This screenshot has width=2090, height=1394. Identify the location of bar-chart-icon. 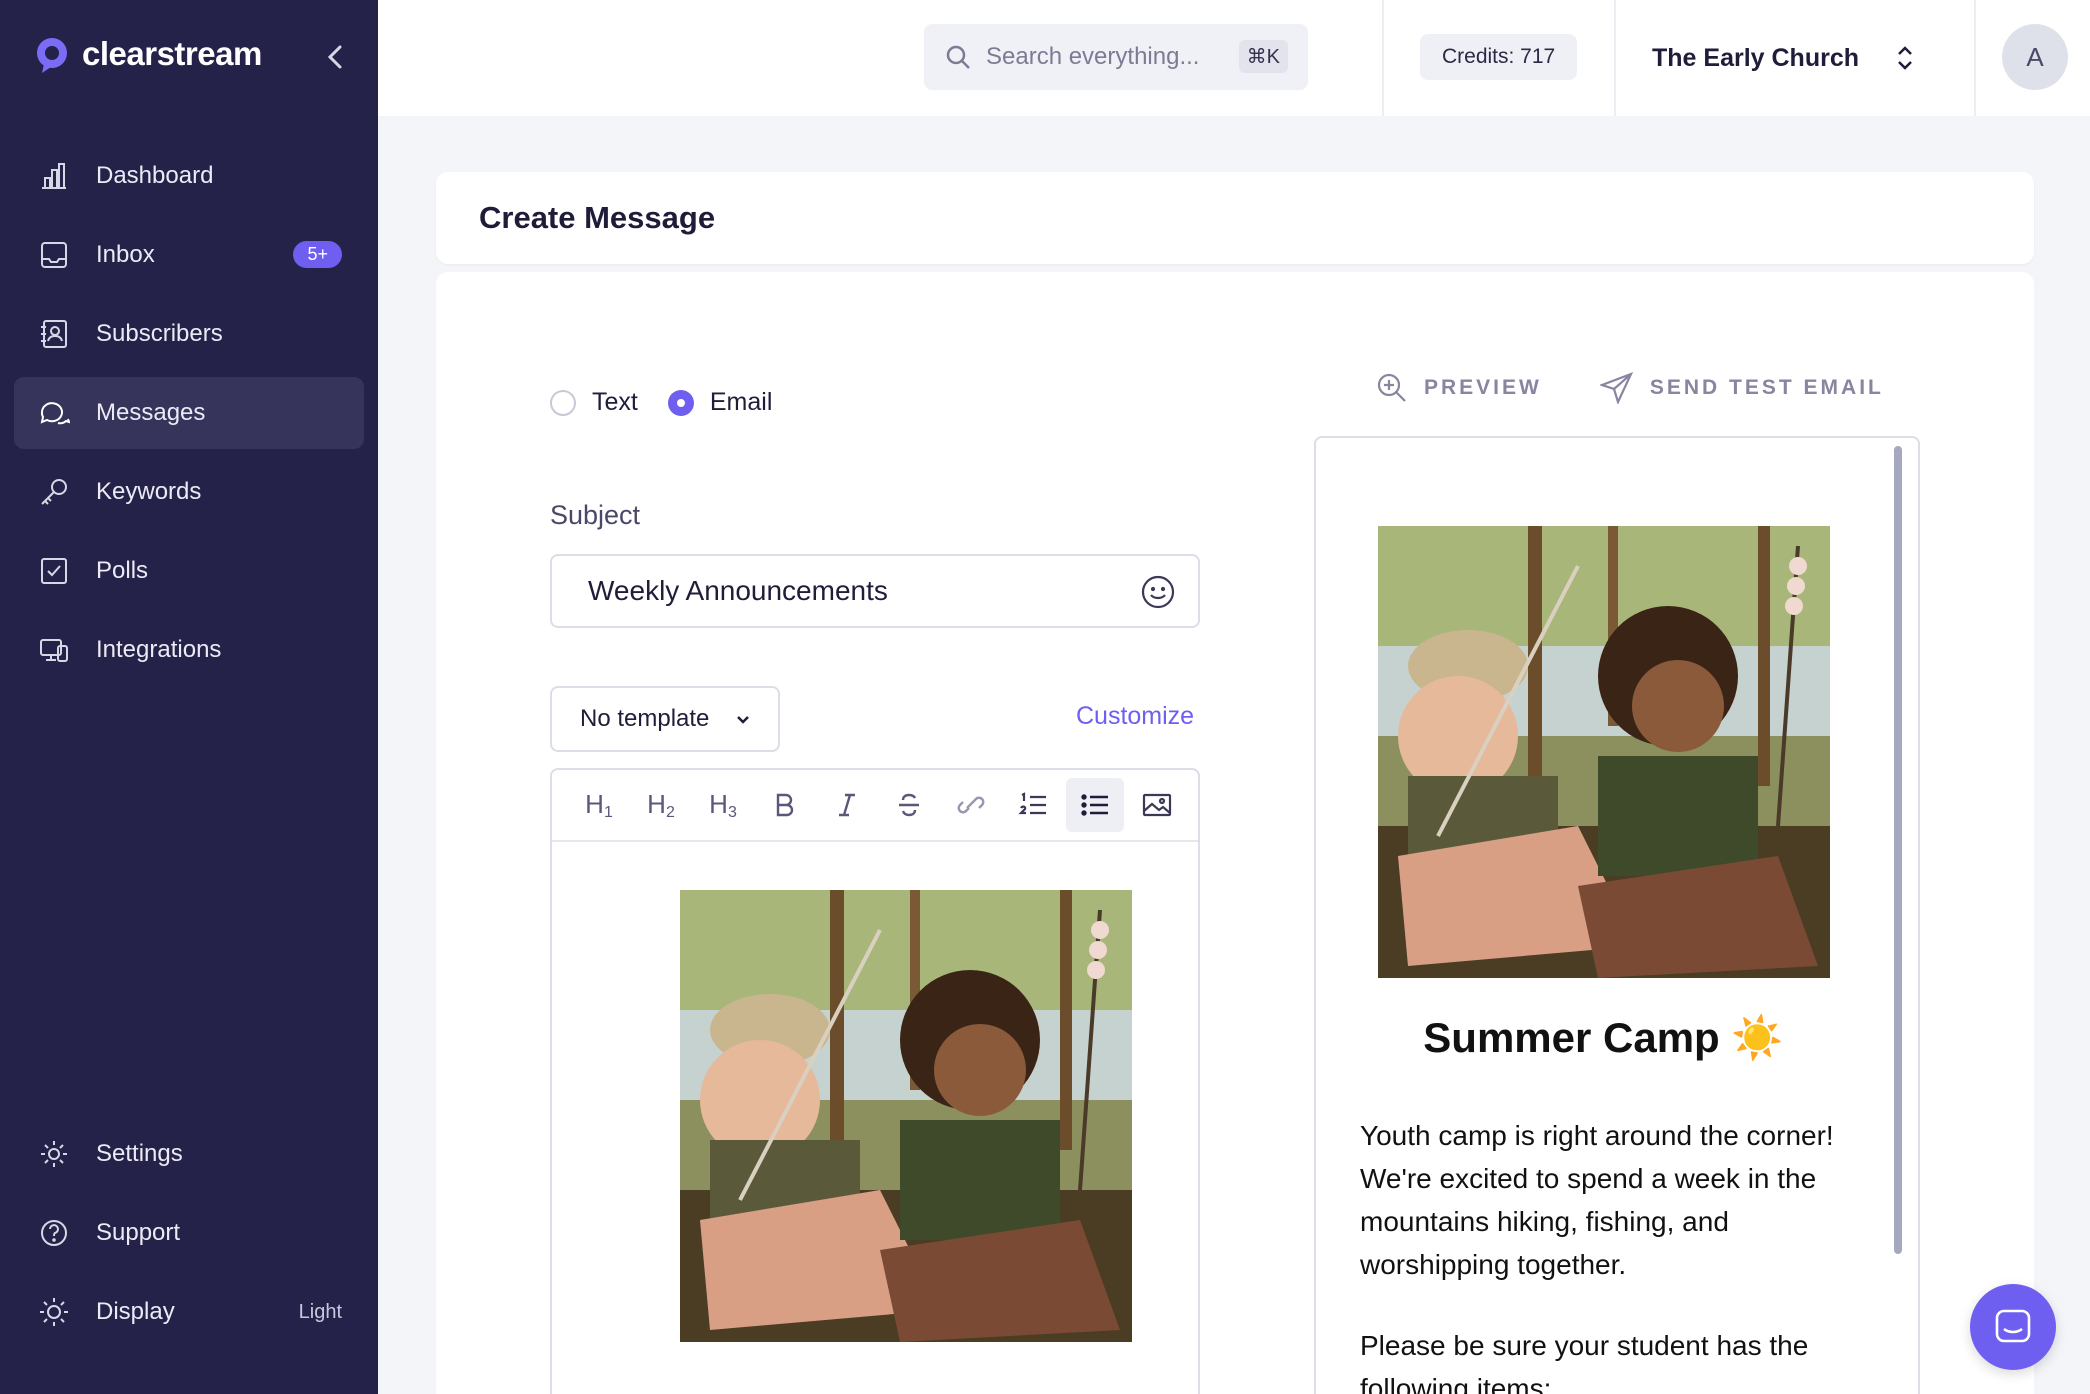
(54, 176).